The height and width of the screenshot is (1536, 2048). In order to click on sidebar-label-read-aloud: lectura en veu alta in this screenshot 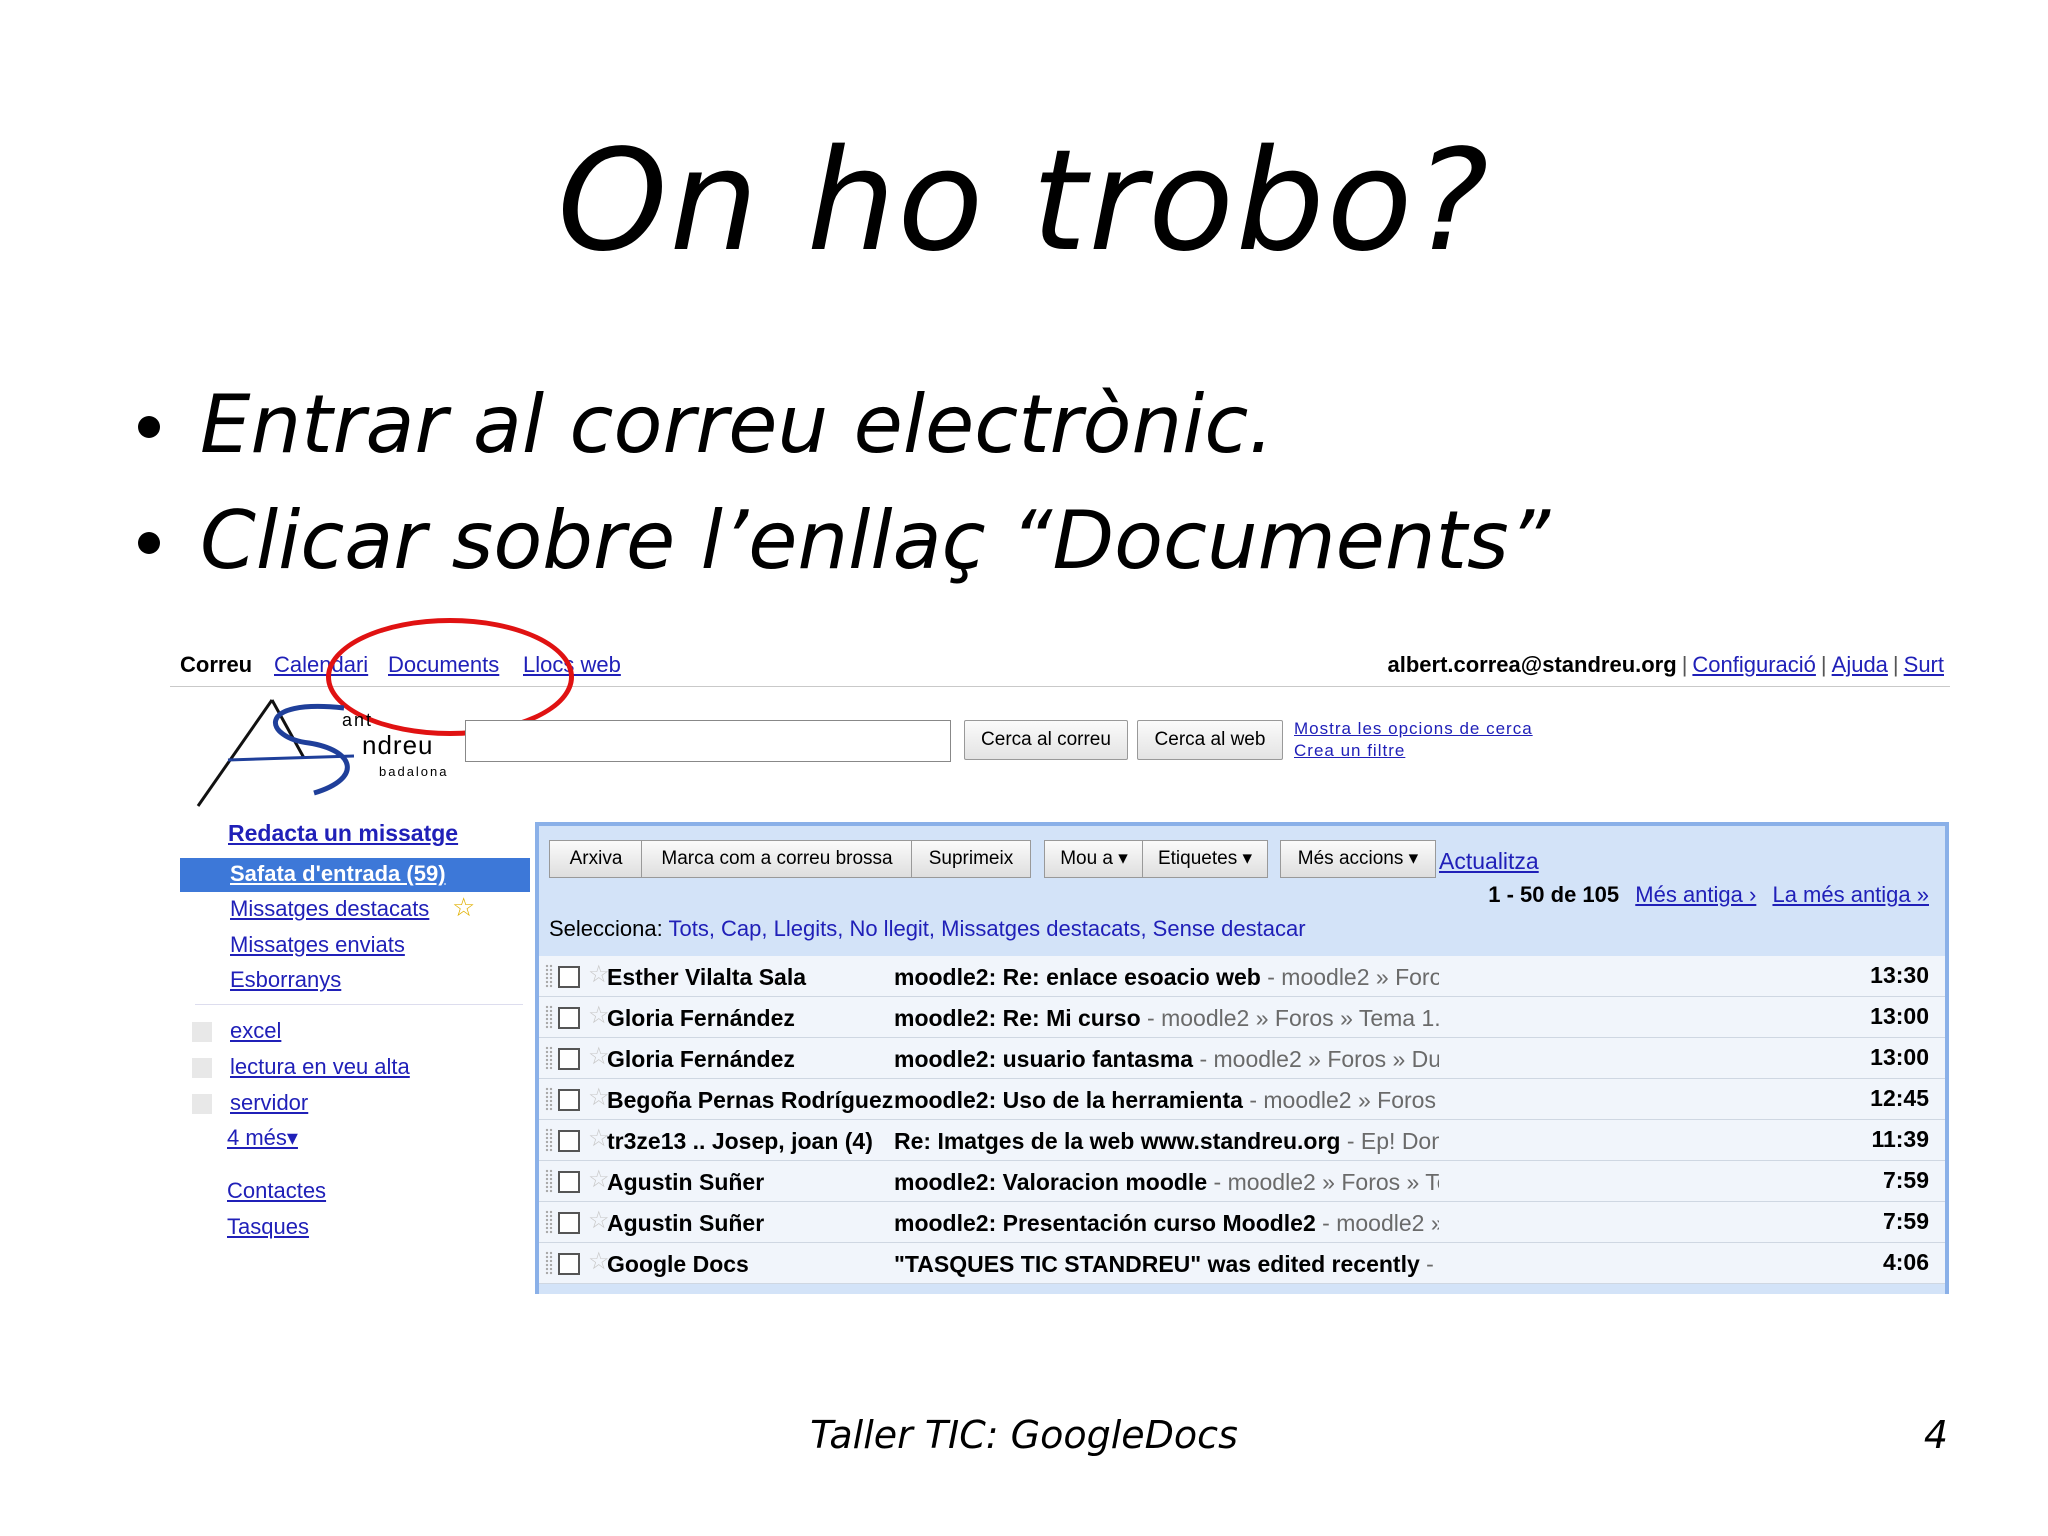, I will do `click(320, 1067)`.